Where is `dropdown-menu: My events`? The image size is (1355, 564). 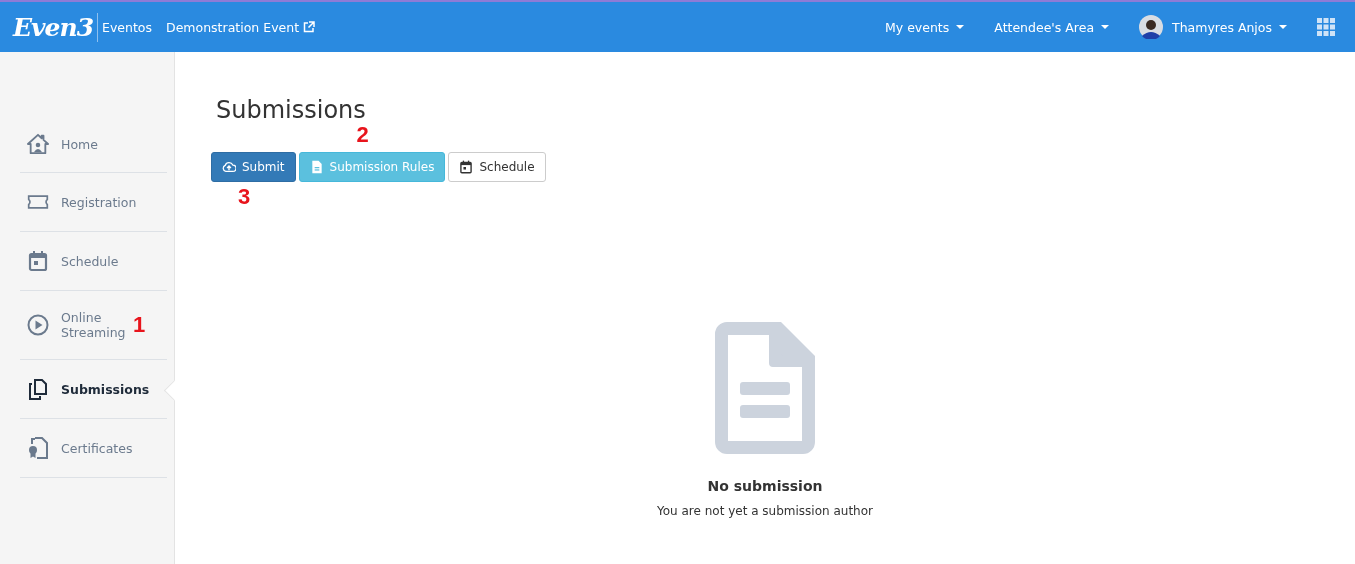
dropdown-menu: My events is located at coordinates (925, 27).